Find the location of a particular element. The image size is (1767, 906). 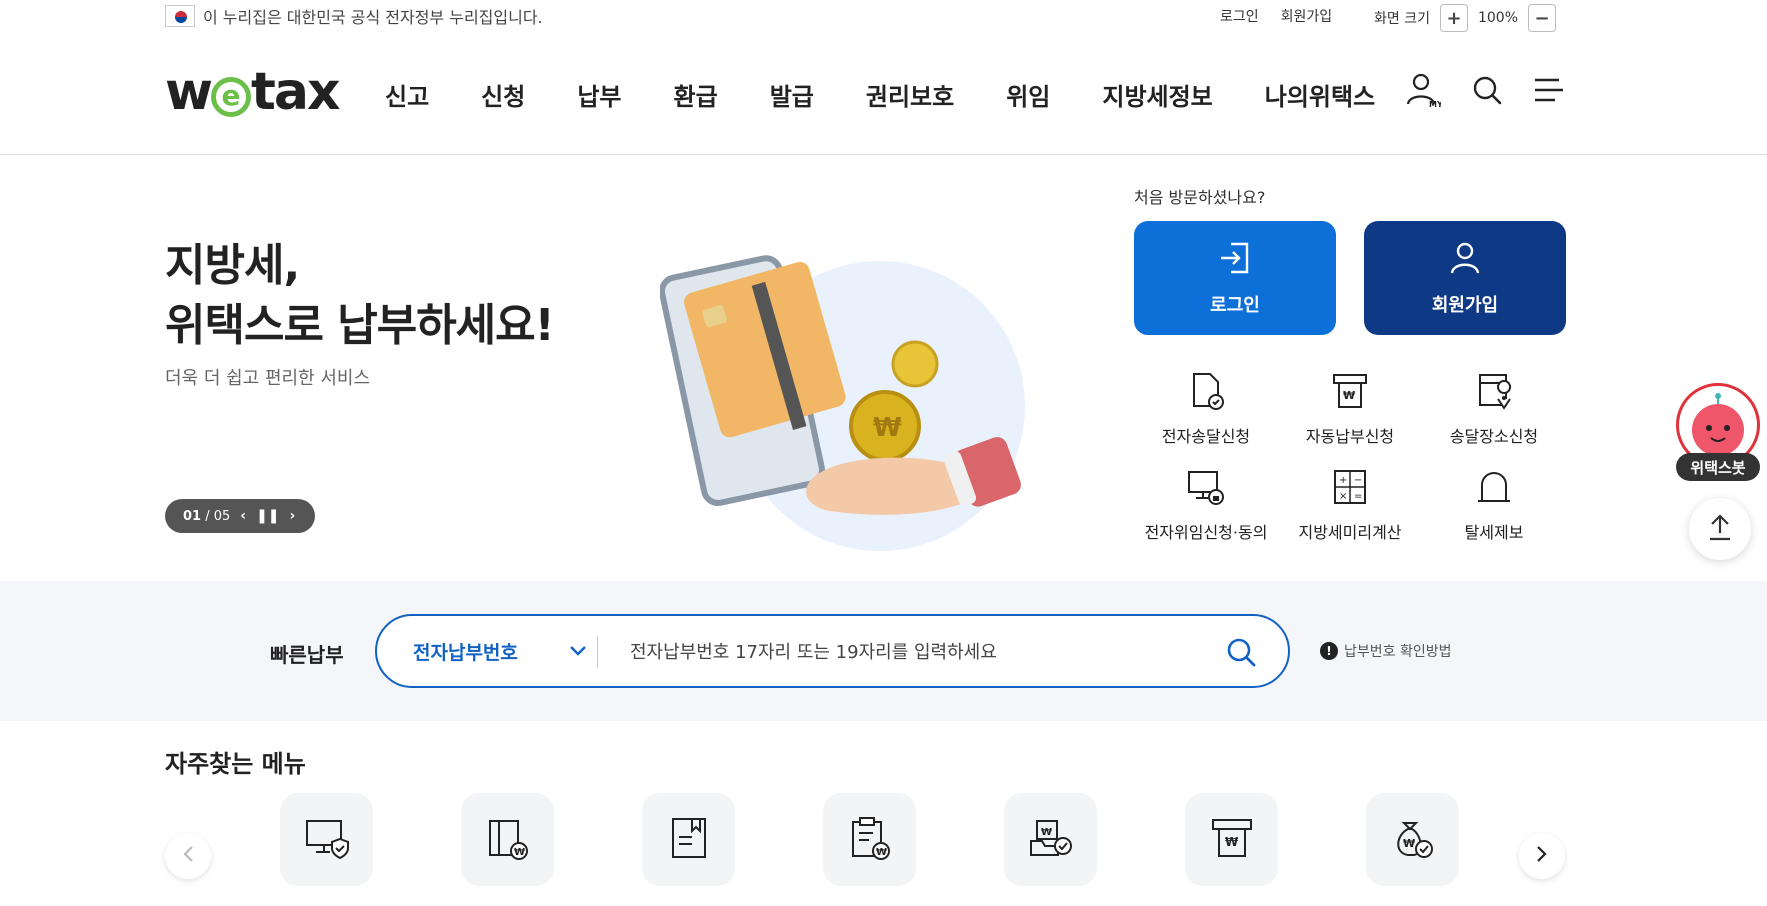

service-tax-calculator: + − × = 지방세미리계산 is located at coordinates (1350, 505).